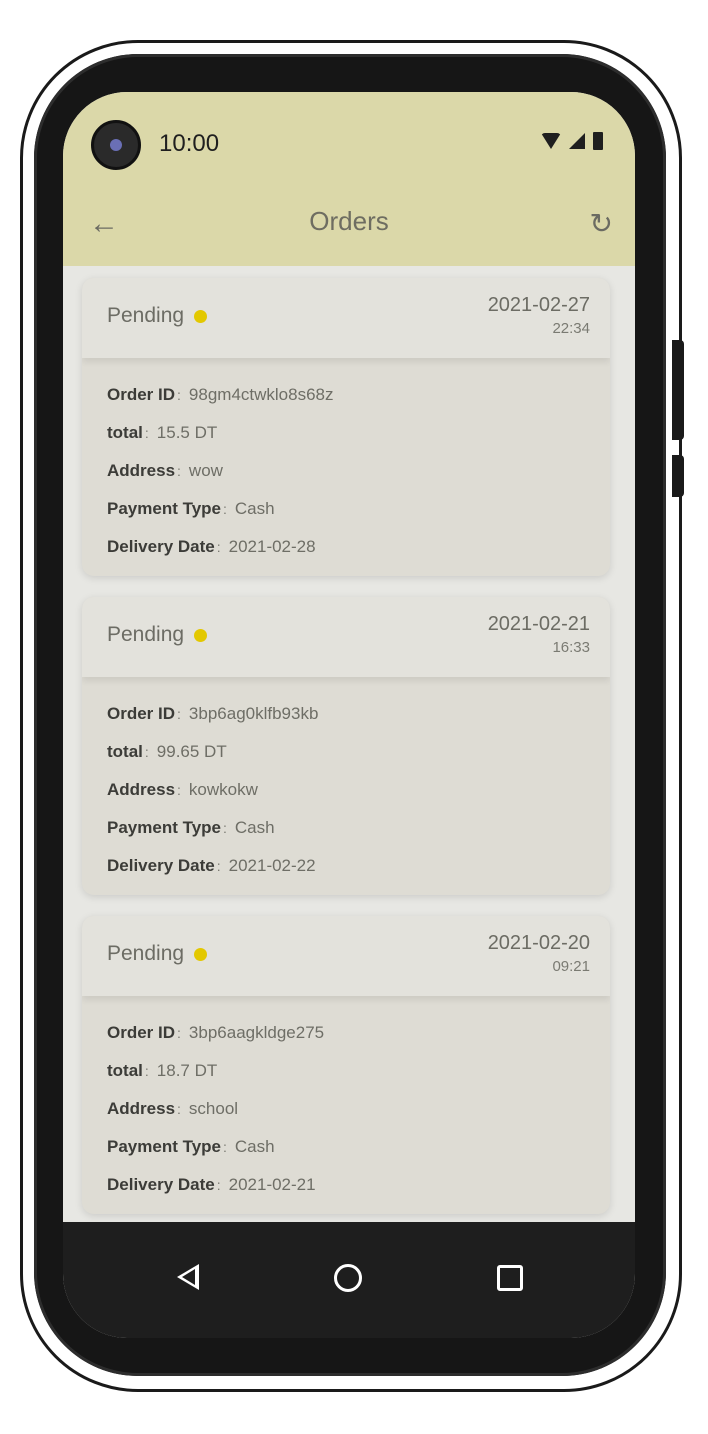 Image resolution: width=708 pixels, height=1434 pixels. What do you see at coordinates (346, 956) in the screenshot?
I see `order-card-header: Pending 2021-02-20 09:21` at bounding box center [346, 956].